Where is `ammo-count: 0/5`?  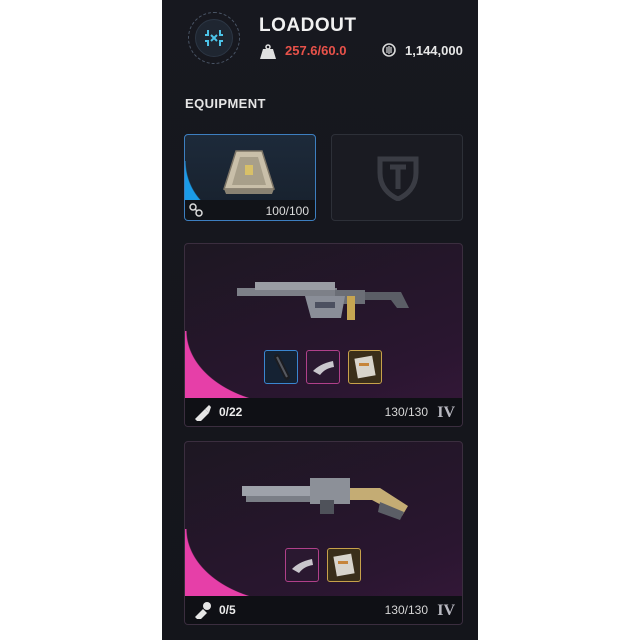 ammo-count: 0/5 is located at coordinates (227, 610).